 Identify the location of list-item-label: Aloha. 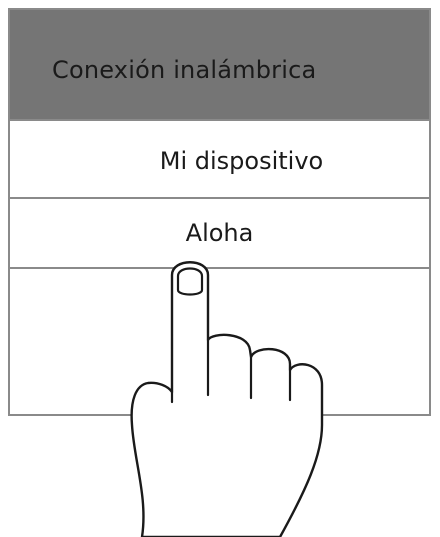
(219, 233).